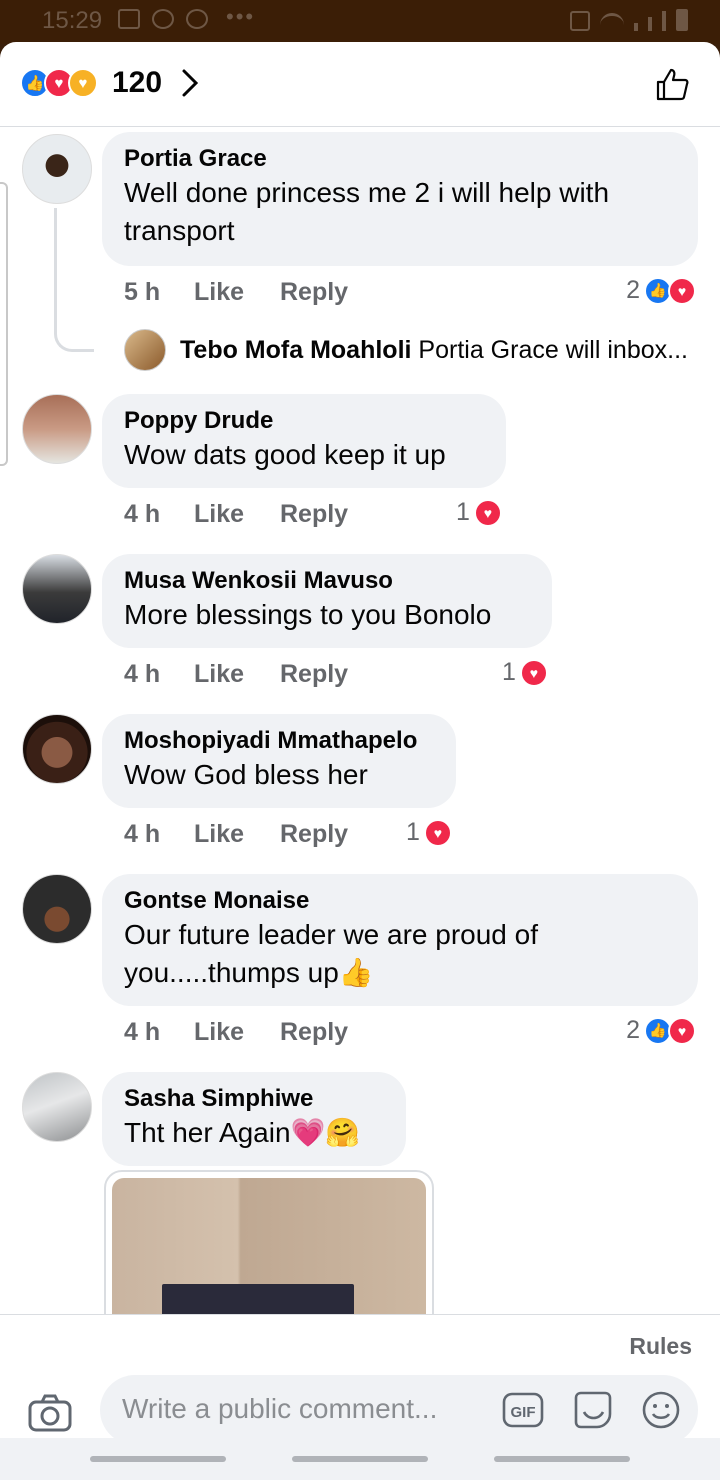  I want to click on like-post-icon, so click(672, 84).